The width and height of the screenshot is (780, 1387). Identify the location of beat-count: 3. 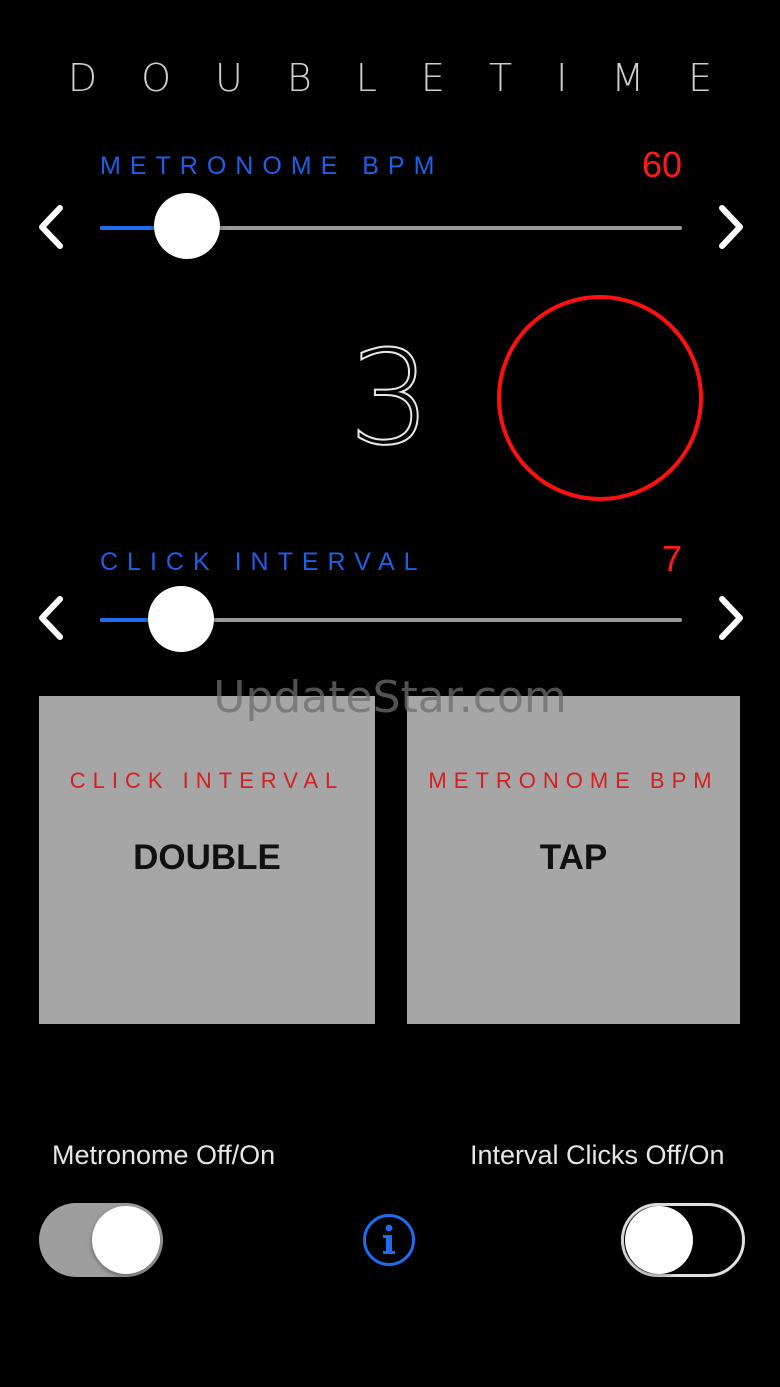
(390, 398).